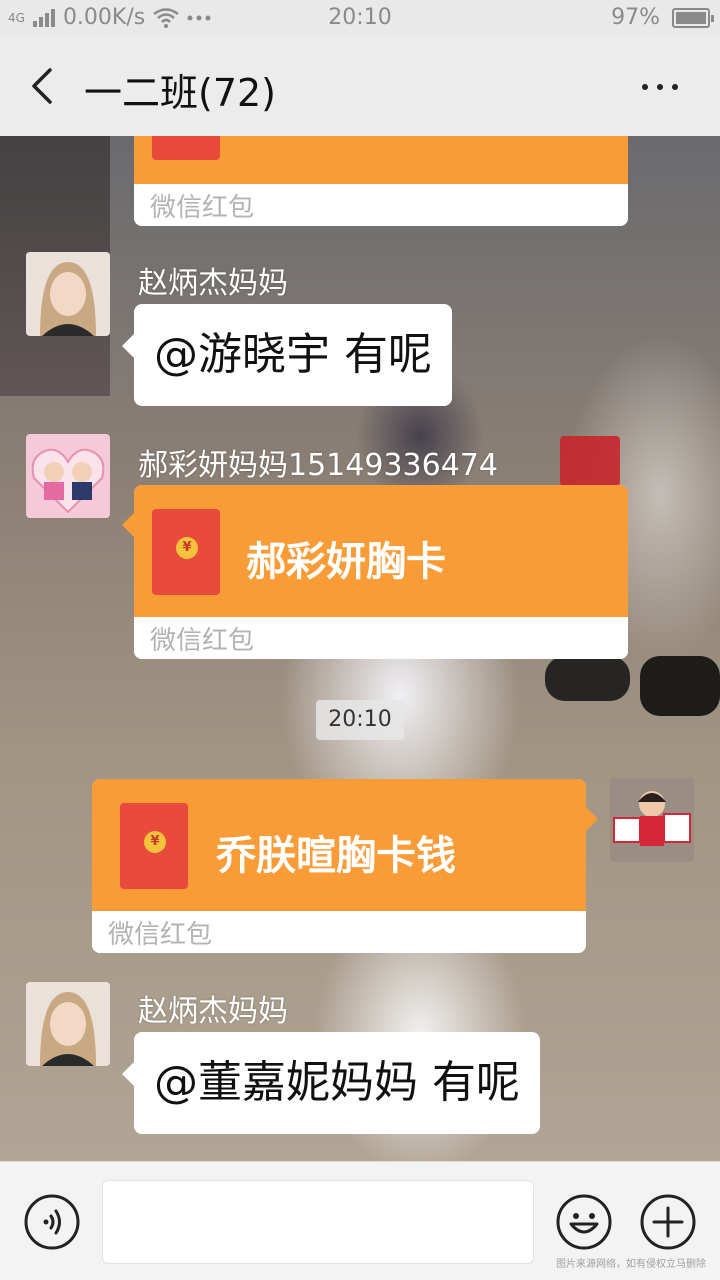  Describe the element at coordinates (360, 86) in the screenshot. I see `chat-header: 一二班(72)` at that location.